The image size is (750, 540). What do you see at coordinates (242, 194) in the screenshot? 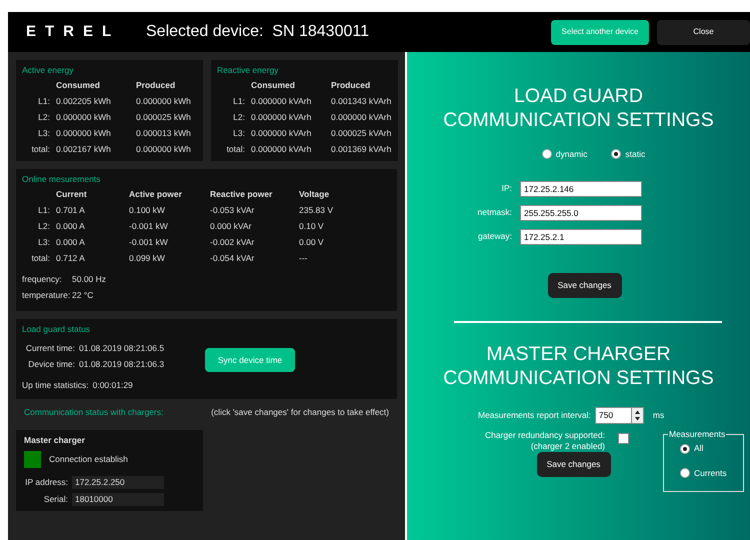
I see `column-header: Reactive power` at bounding box center [242, 194].